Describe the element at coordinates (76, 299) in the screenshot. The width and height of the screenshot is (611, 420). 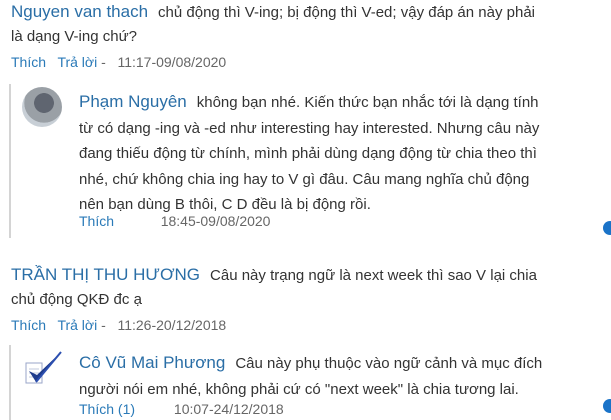
I see `comment-text-line: chủ động QKĐ đc ạ` at that location.